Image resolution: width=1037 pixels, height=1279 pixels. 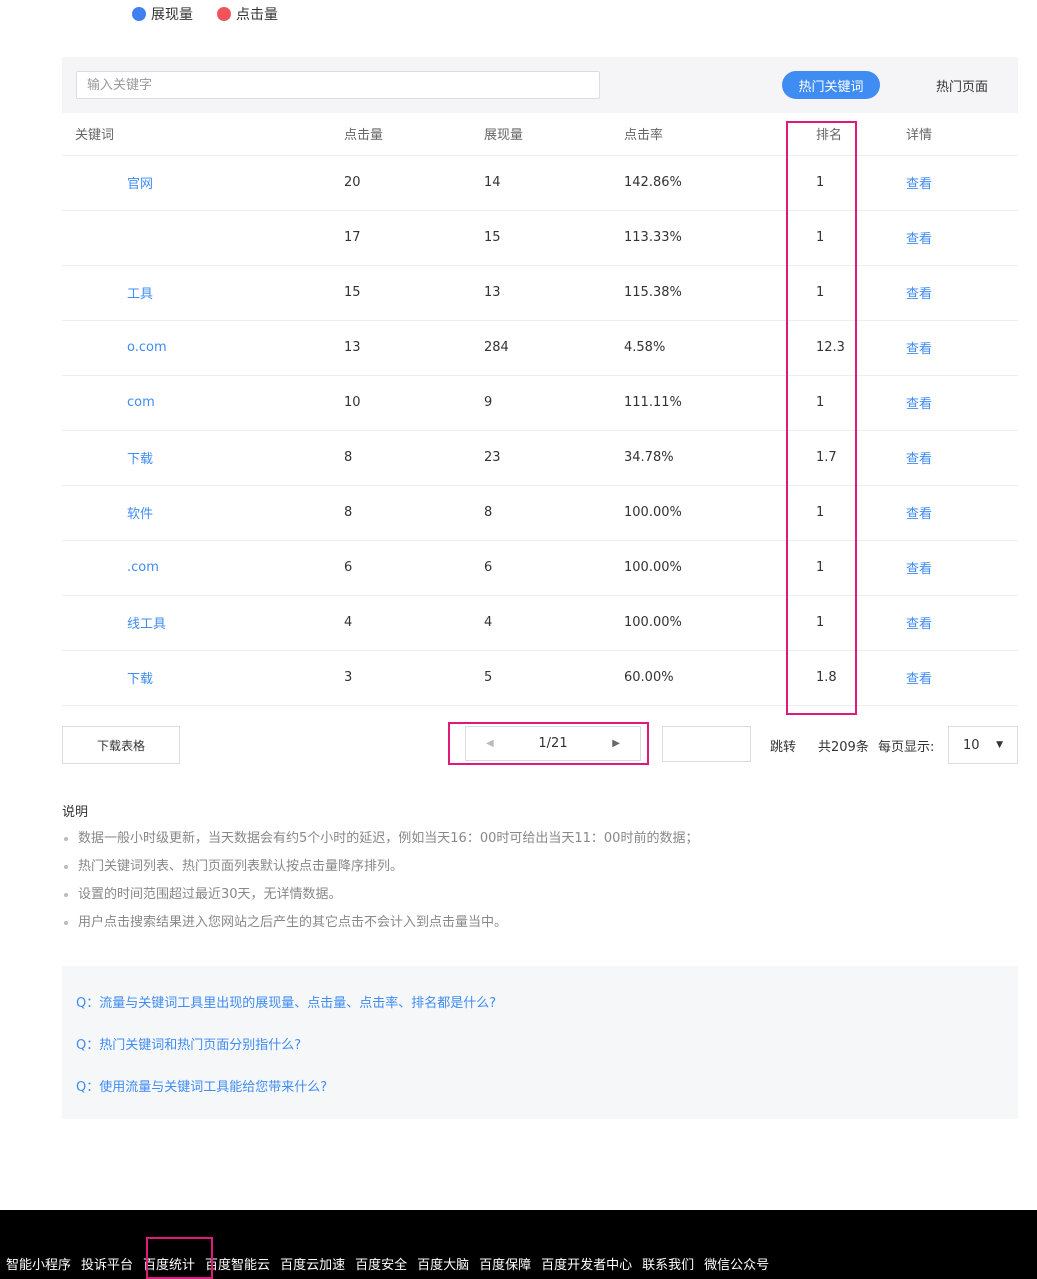 What do you see at coordinates (540, 1055) in the screenshot?
I see `faq-link-hot-lists: Q：热门关键词和热门页面分别指什么?` at bounding box center [540, 1055].